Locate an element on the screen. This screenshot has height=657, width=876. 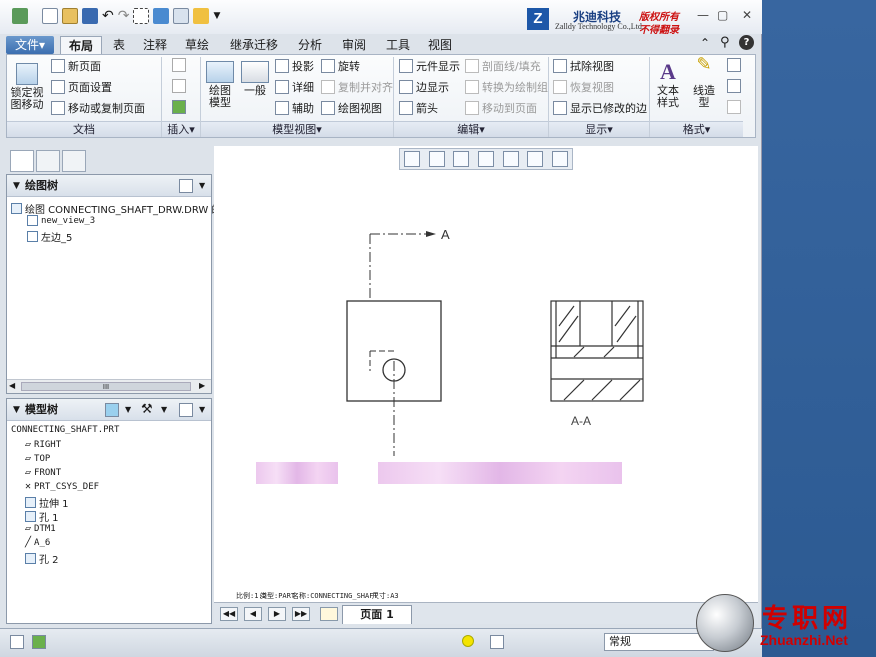
select-box-icon is located at coordinates (141, 16).